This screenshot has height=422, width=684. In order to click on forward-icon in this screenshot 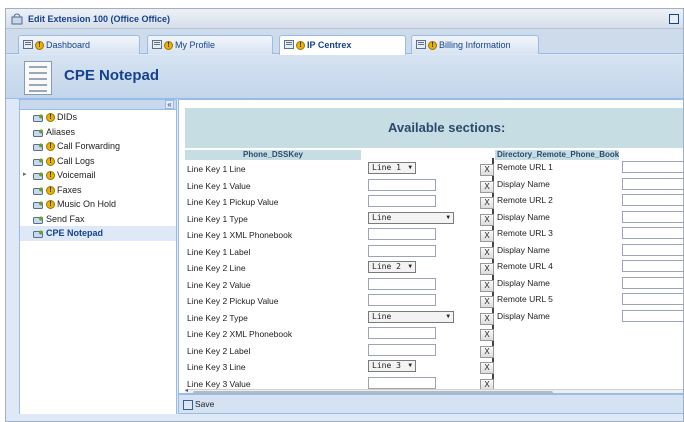, I will do `click(38, 147)`.